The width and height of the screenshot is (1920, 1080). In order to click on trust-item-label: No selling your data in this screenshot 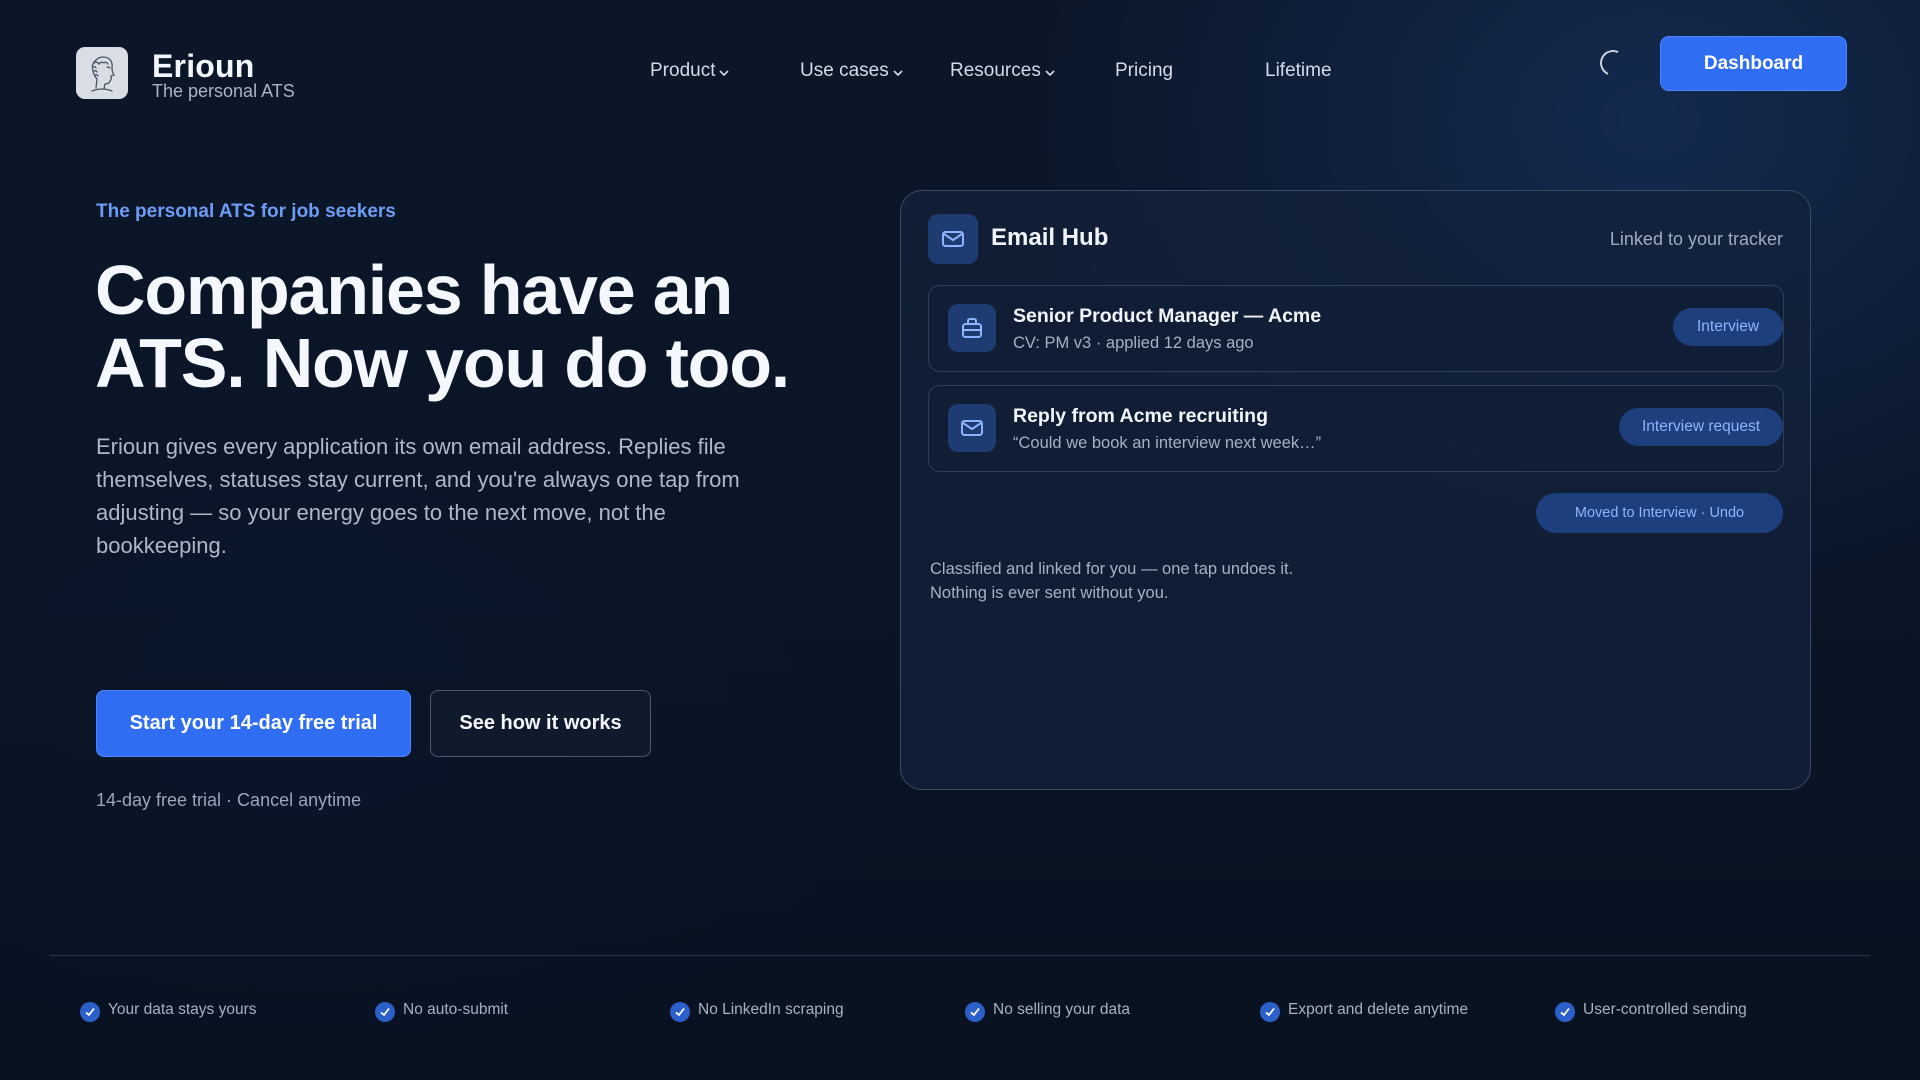, I will do `click(1061, 1009)`.